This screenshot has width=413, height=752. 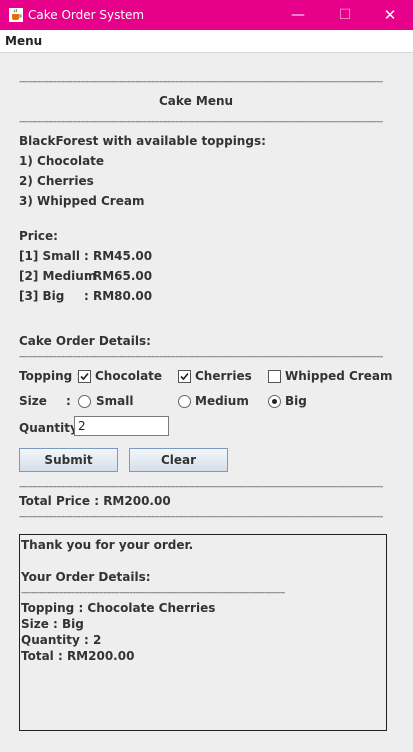 I want to click on checkbox-whipped-cream, so click(x=274, y=376).